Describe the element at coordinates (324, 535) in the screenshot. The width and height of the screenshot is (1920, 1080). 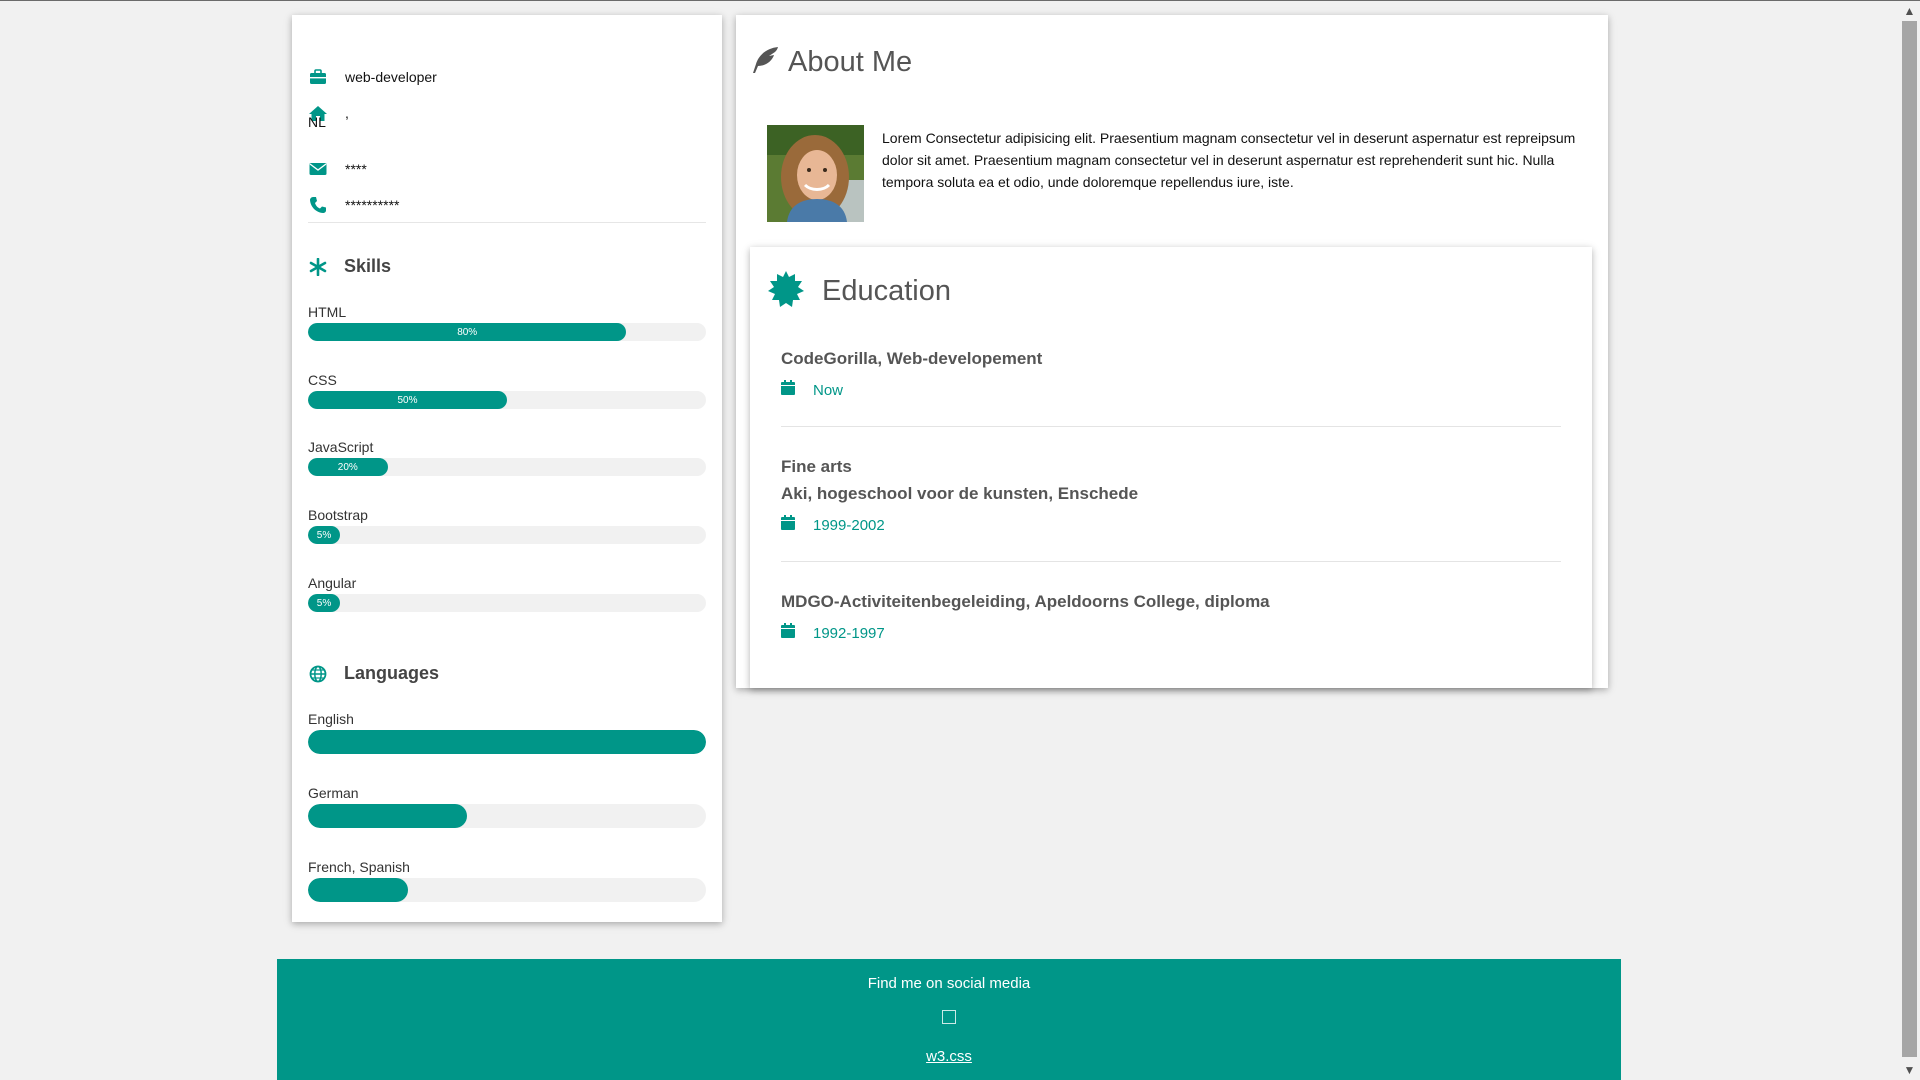
I see `skill-fill-bootstrap: 5%` at that location.